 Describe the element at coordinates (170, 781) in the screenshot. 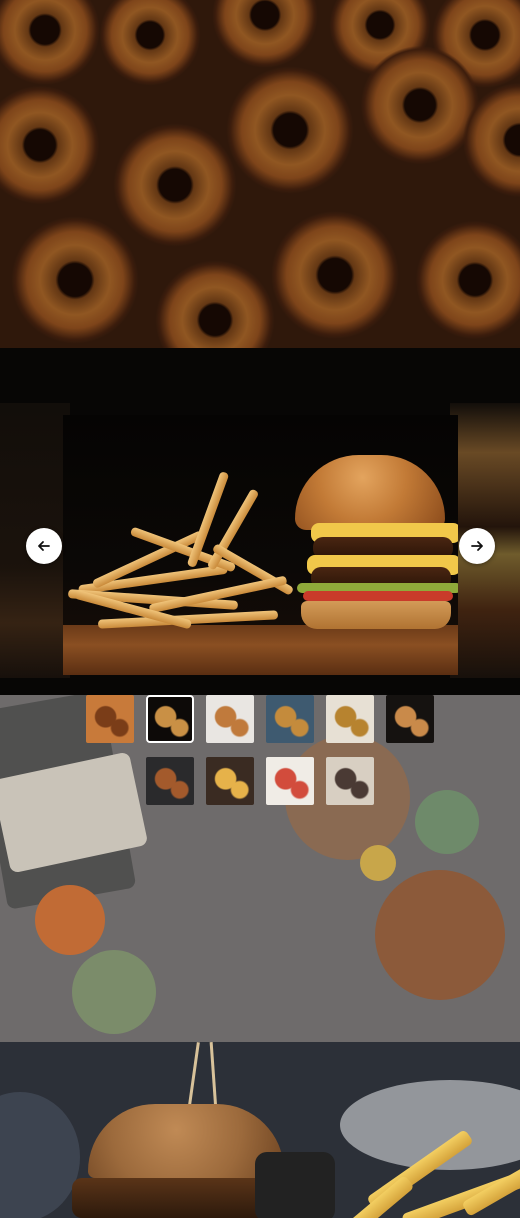

I see `steak-thumbnail` at that location.